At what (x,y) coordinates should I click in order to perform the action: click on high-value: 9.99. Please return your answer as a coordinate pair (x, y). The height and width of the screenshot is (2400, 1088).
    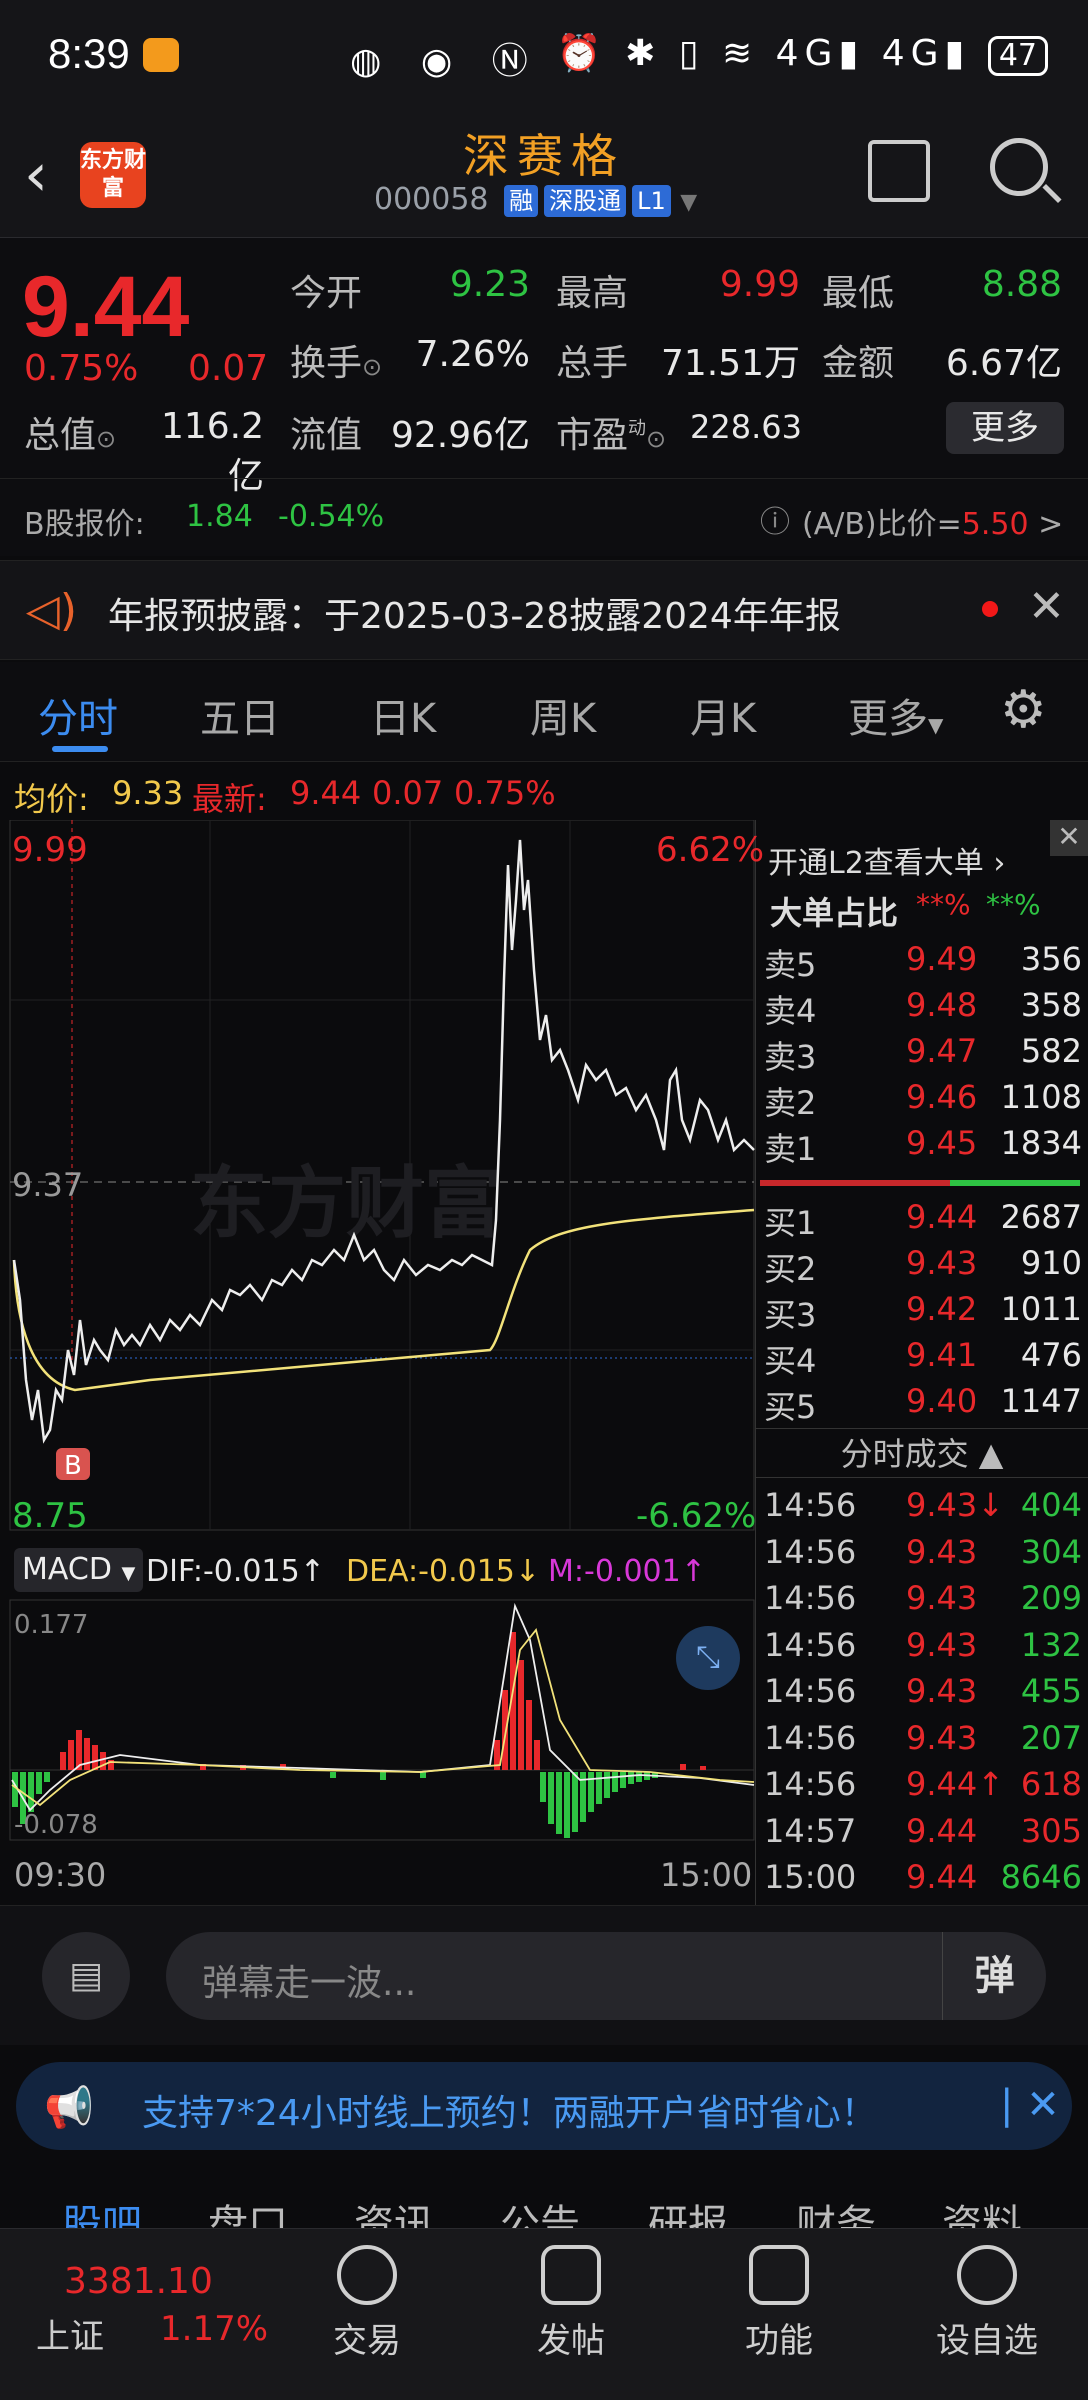
    Looking at the image, I should click on (759, 284).